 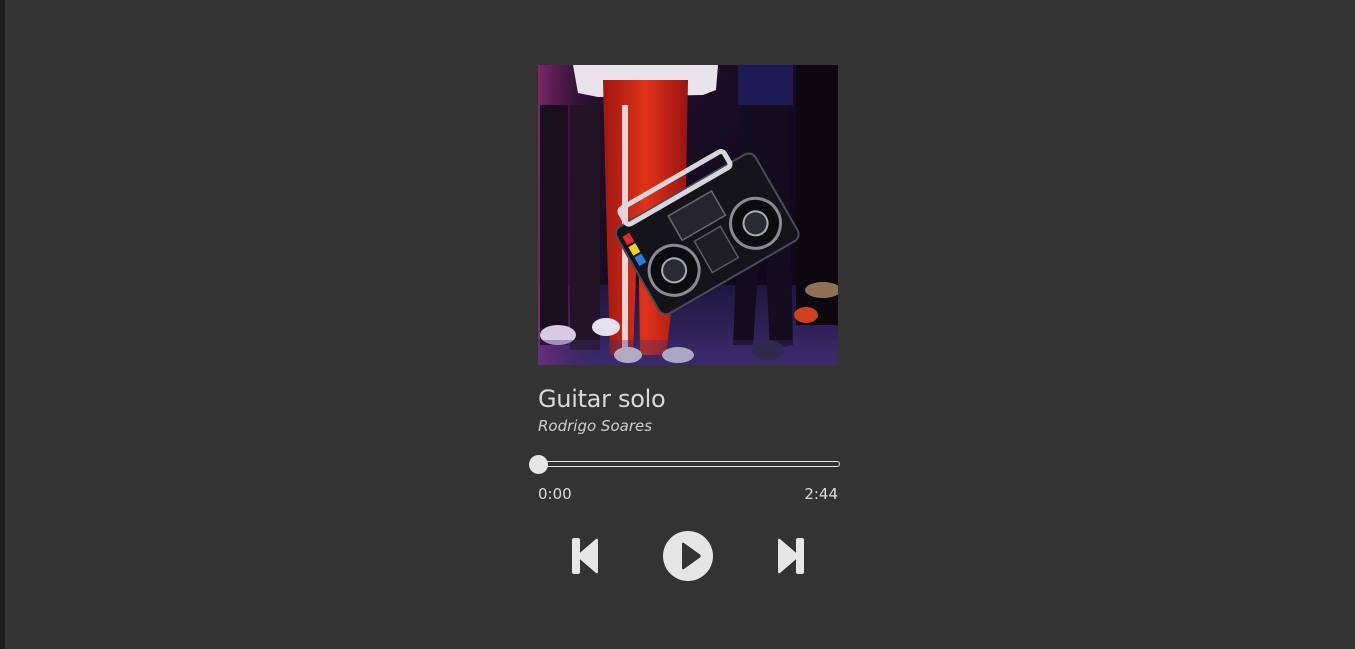 I want to click on duration-time: 2:44, so click(x=821, y=494).